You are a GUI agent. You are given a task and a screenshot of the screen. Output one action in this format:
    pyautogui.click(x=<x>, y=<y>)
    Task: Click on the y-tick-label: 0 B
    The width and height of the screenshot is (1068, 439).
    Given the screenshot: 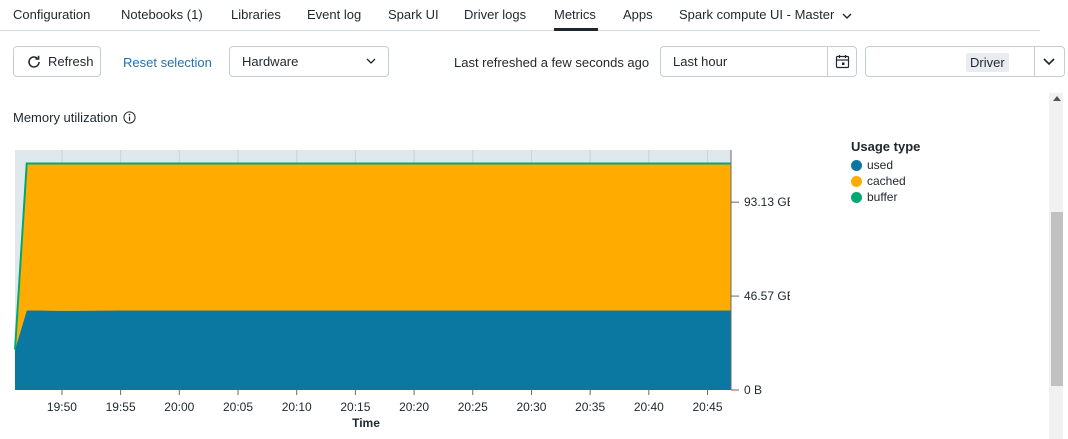 What is the action you would take?
    pyautogui.click(x=753, y=390)
    